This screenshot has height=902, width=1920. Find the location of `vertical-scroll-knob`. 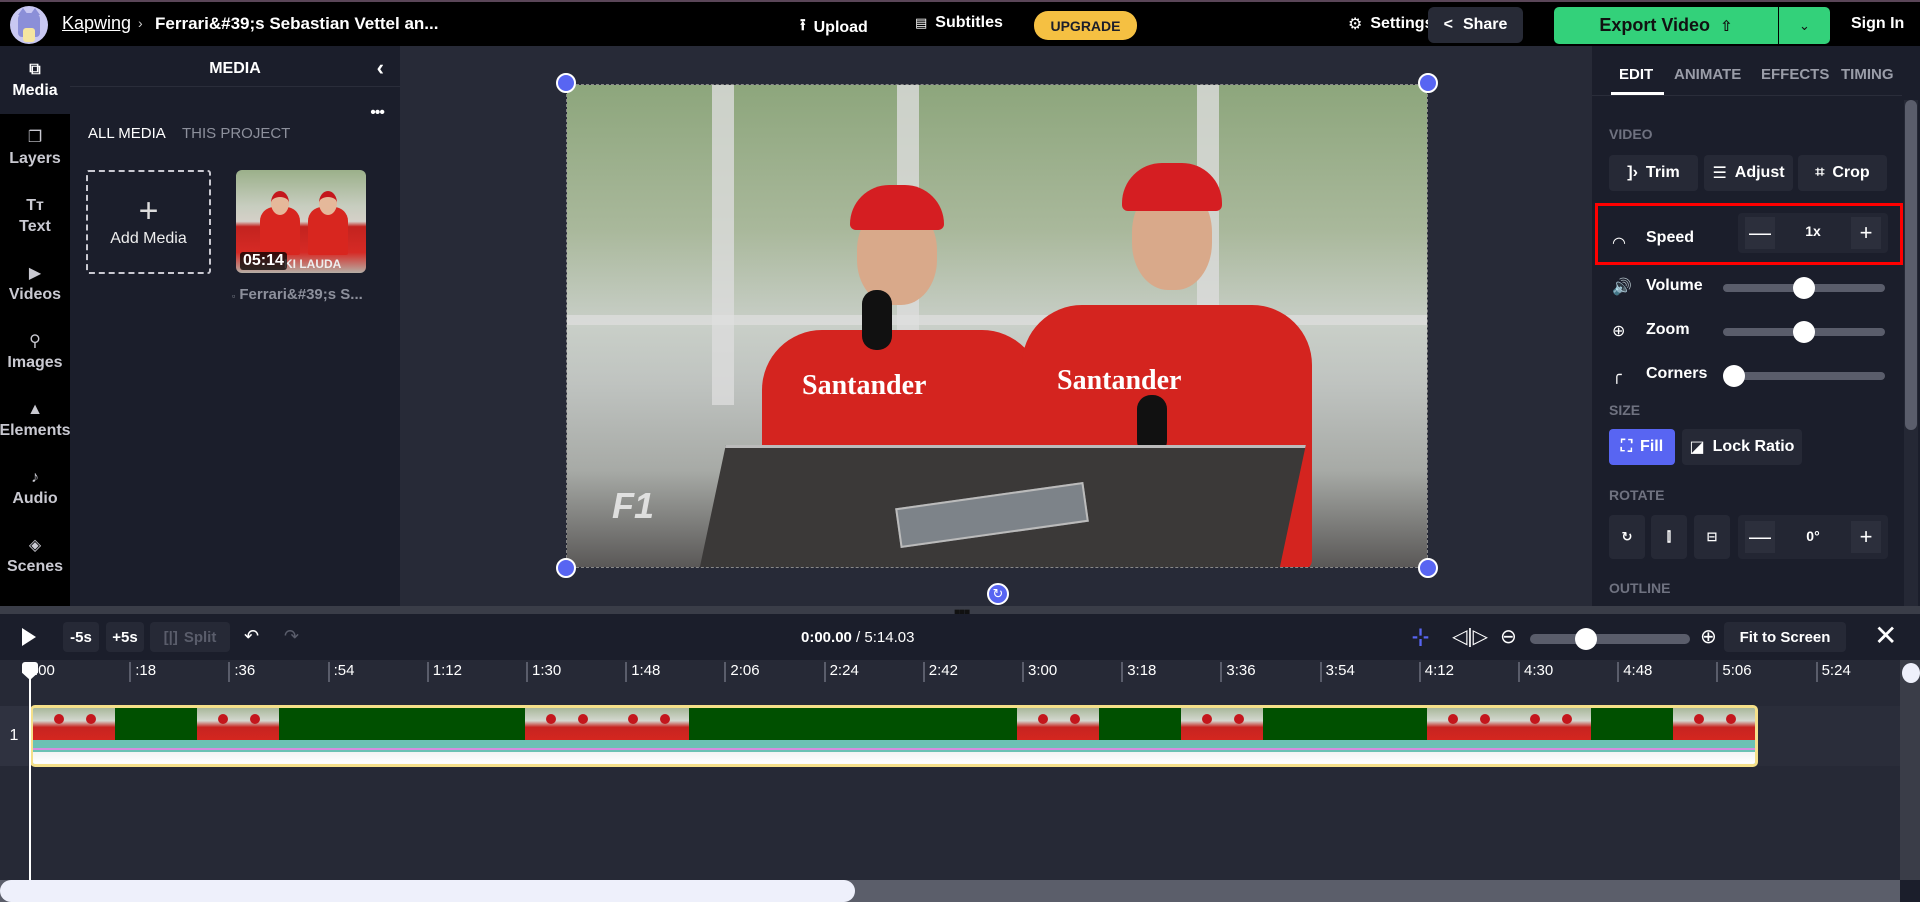

vertical-scroll-knob is located at coordinates (1911, 673).